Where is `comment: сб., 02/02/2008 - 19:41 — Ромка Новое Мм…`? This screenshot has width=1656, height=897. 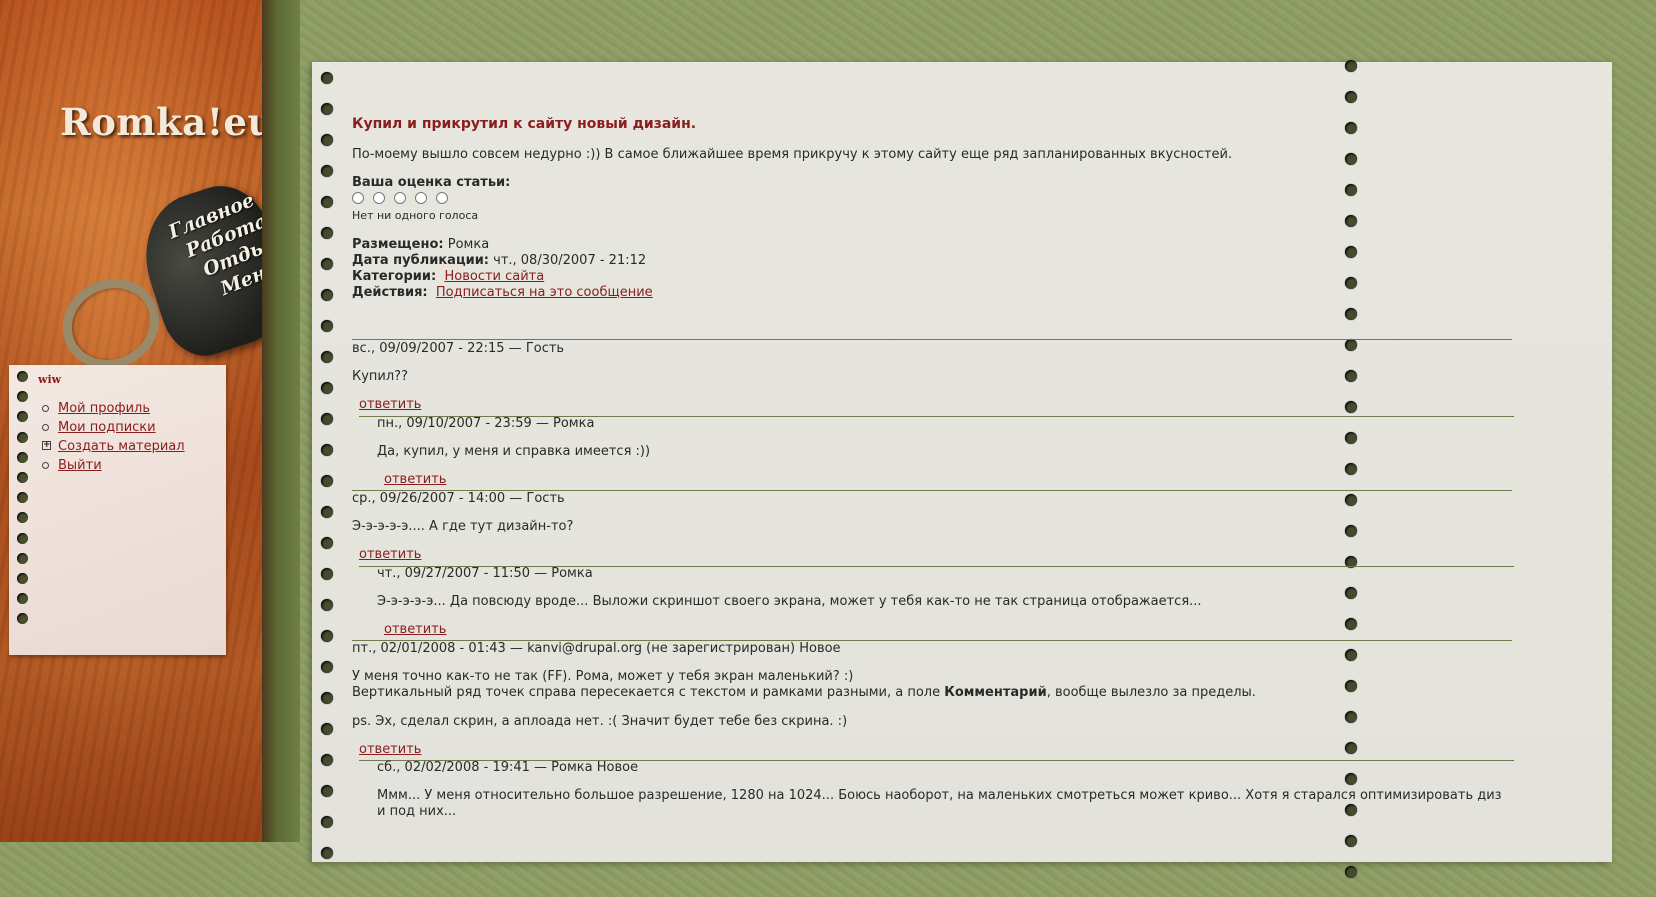 comment: сб., 02/02/2008 - 19:41 — Ромка Новое Мм… is located at coordinates (944, 790).